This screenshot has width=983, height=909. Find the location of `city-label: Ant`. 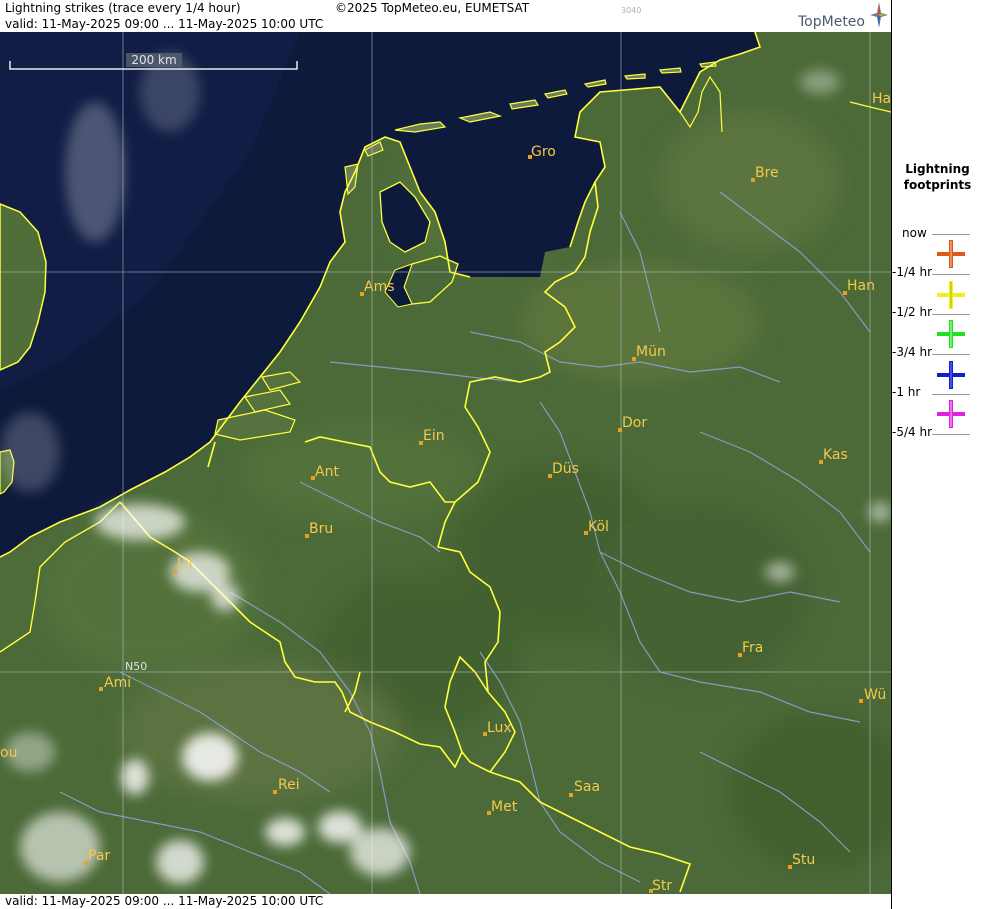

city-label: Ant is located at coordinates (327, 472).